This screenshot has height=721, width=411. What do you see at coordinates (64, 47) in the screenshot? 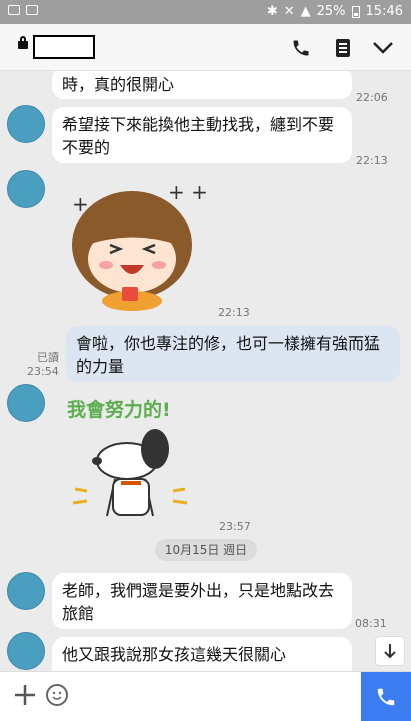
I see `chat-title` at bounding box center [64, 47].